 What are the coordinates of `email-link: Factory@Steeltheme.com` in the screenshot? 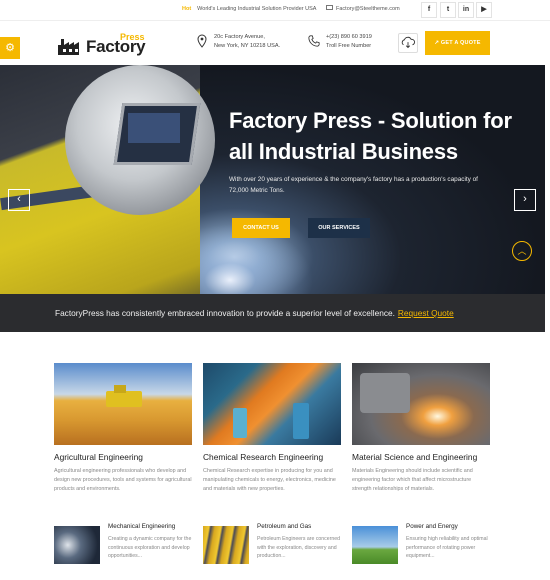 It's located at (363, 8).